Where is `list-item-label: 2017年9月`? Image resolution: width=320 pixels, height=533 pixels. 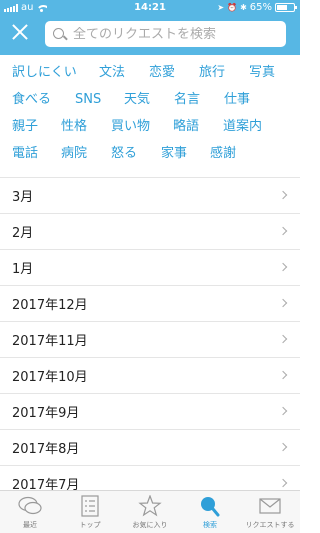
list-item-label: 2017年9月 is located at coordinates (46, 413).